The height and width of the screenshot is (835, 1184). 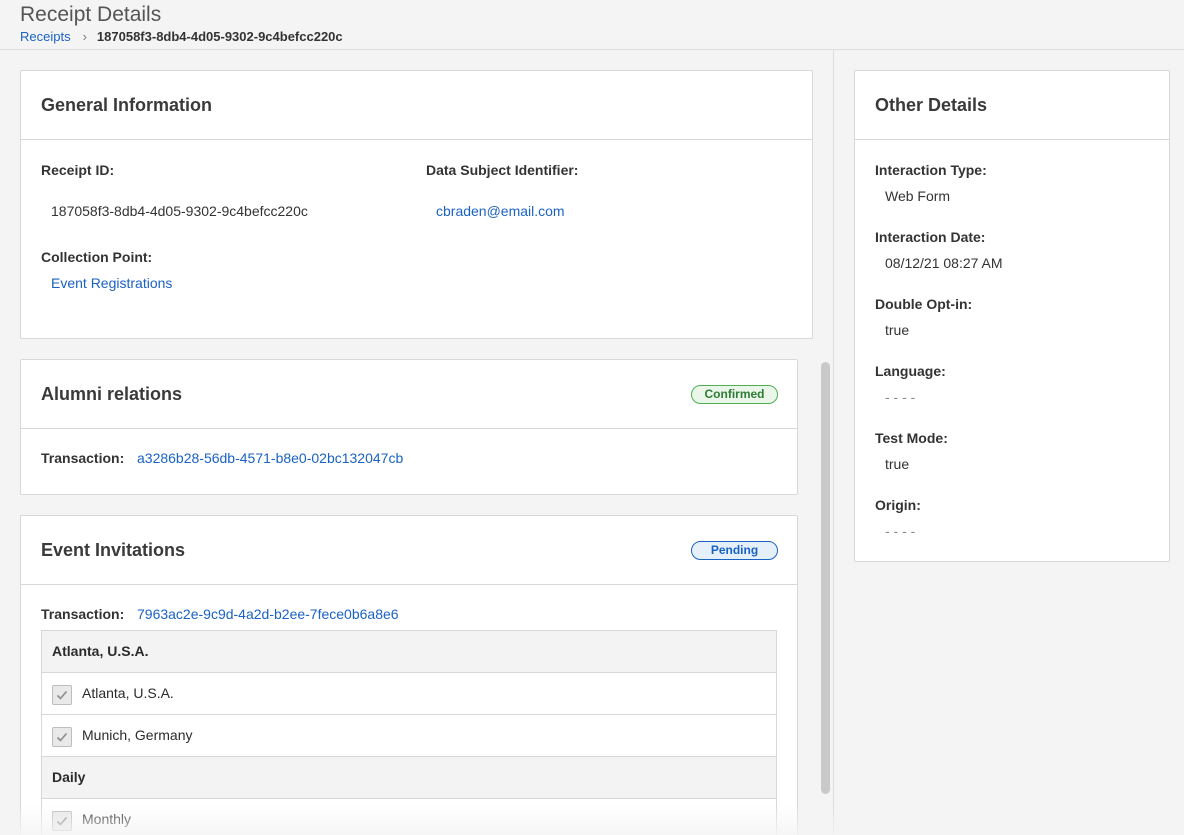 What do you see at coordinates (930, 237) in the screenshot?
I see `interaction-date-label: Interaction Date:` at bounding box center [930, 237].